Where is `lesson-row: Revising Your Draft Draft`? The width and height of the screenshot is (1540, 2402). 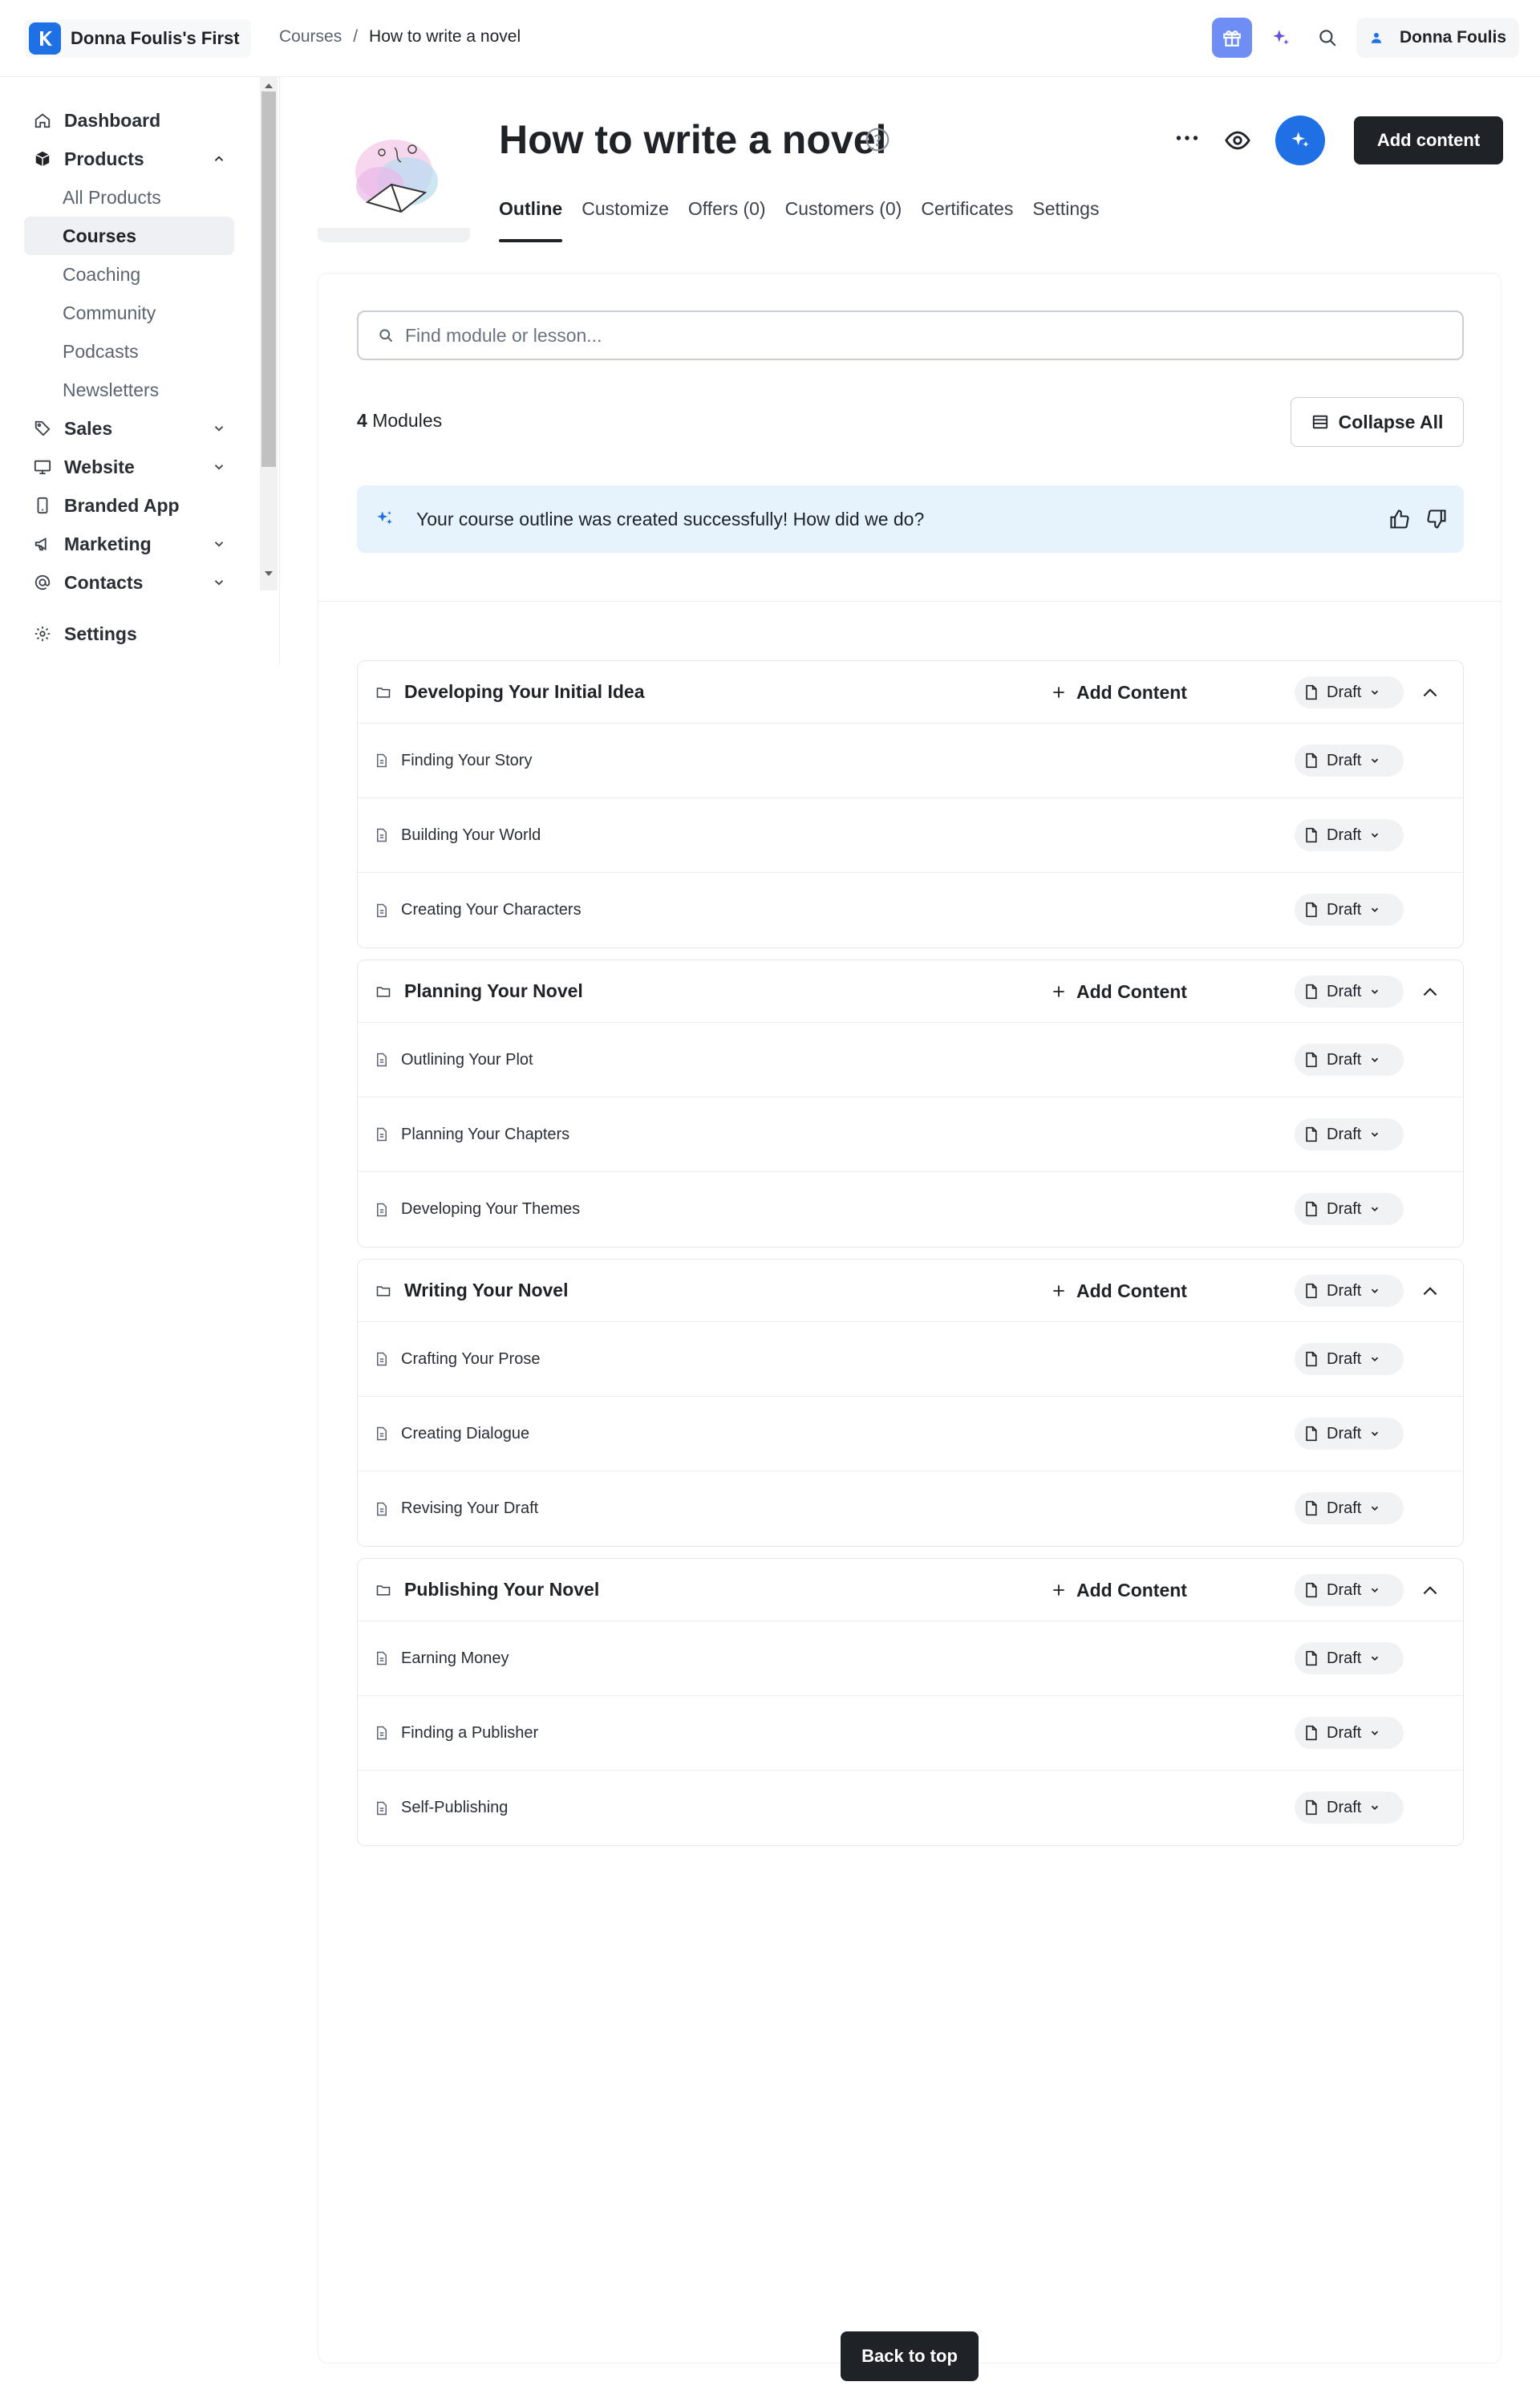
lesson-row: Revising Your Draft Draft is located at coordinates (910, 1508).